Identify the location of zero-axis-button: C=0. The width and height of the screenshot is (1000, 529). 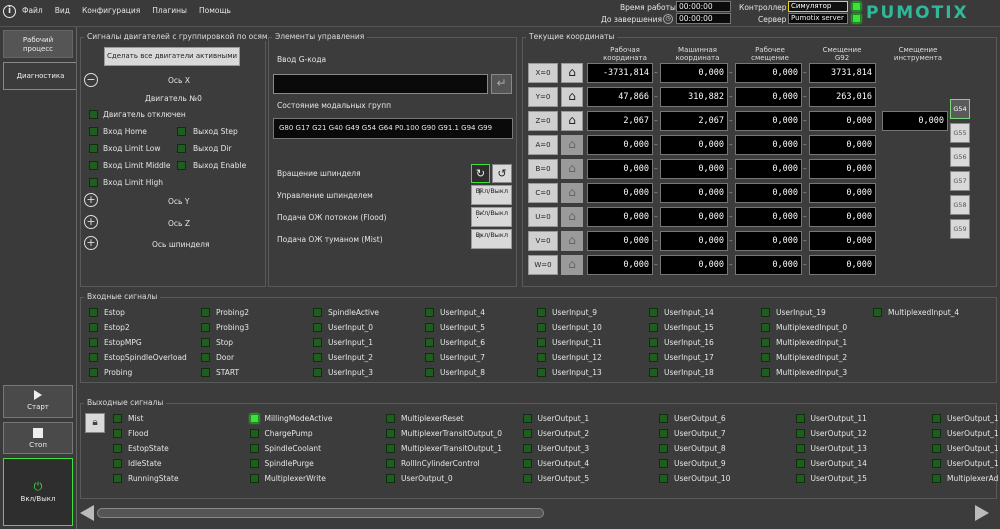
(543, 193).